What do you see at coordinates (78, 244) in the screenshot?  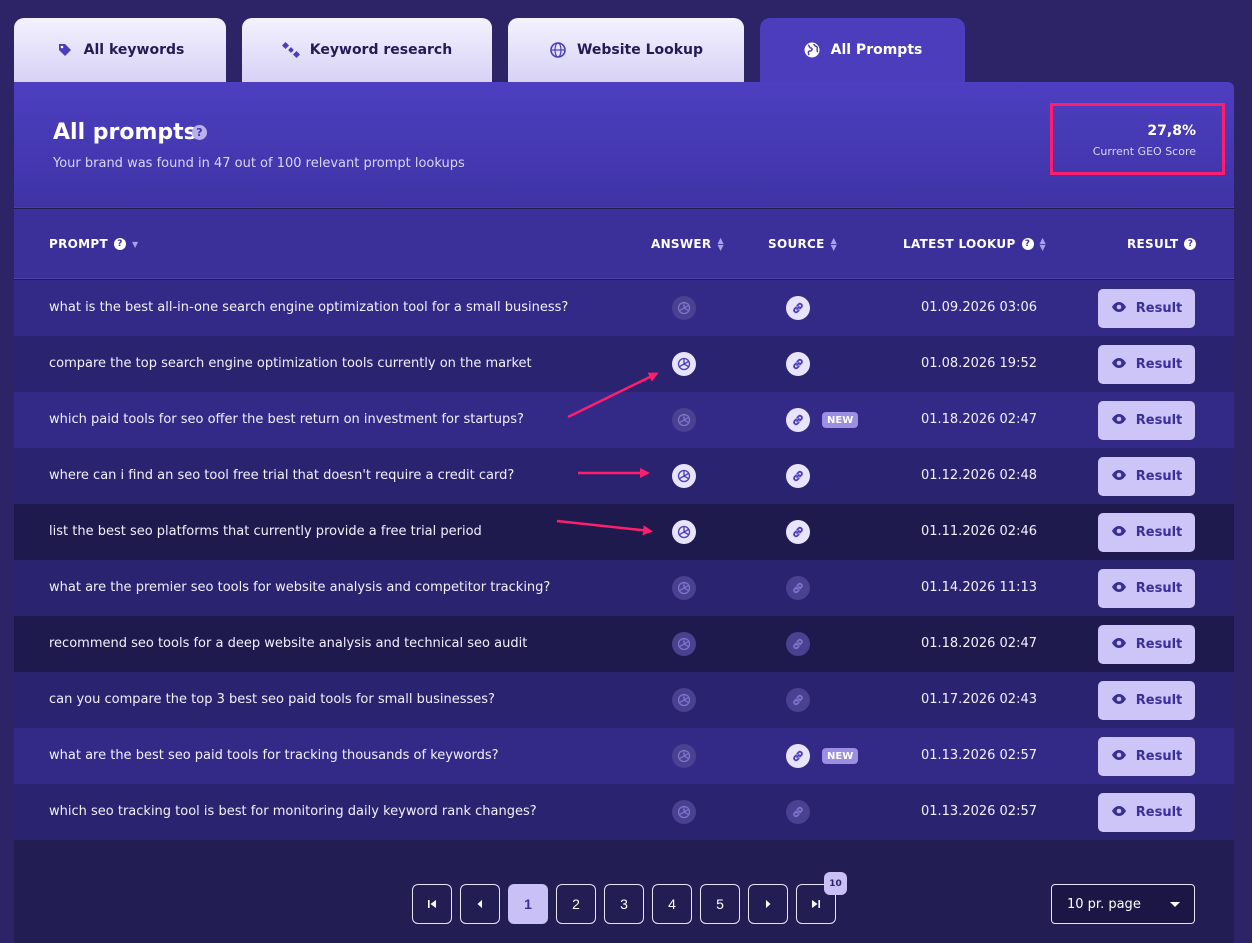 I see `column-label: PROMPT` at bounding box center [78, 244].